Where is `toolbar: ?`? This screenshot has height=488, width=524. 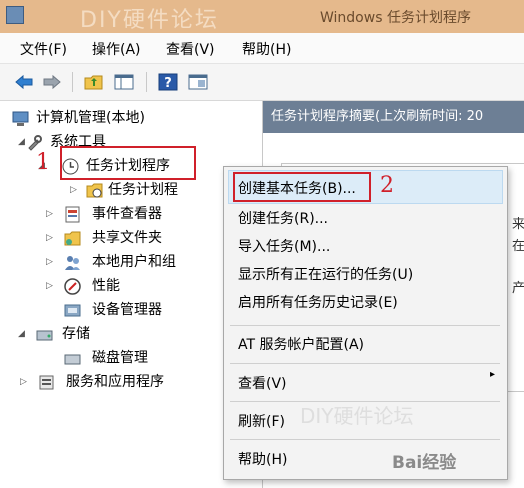 toolbar: ? is located at coordinates (262, 82).